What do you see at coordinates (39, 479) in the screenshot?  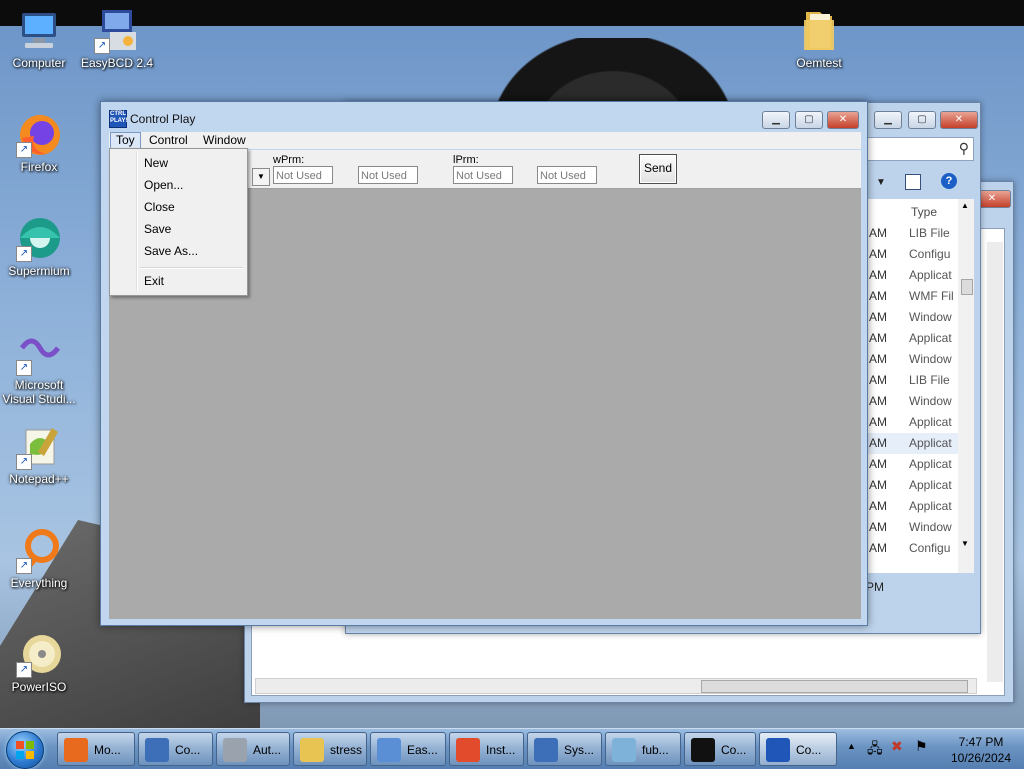 I see `desktop-icon-label: Notepad++` at bounding box center [39, 479].